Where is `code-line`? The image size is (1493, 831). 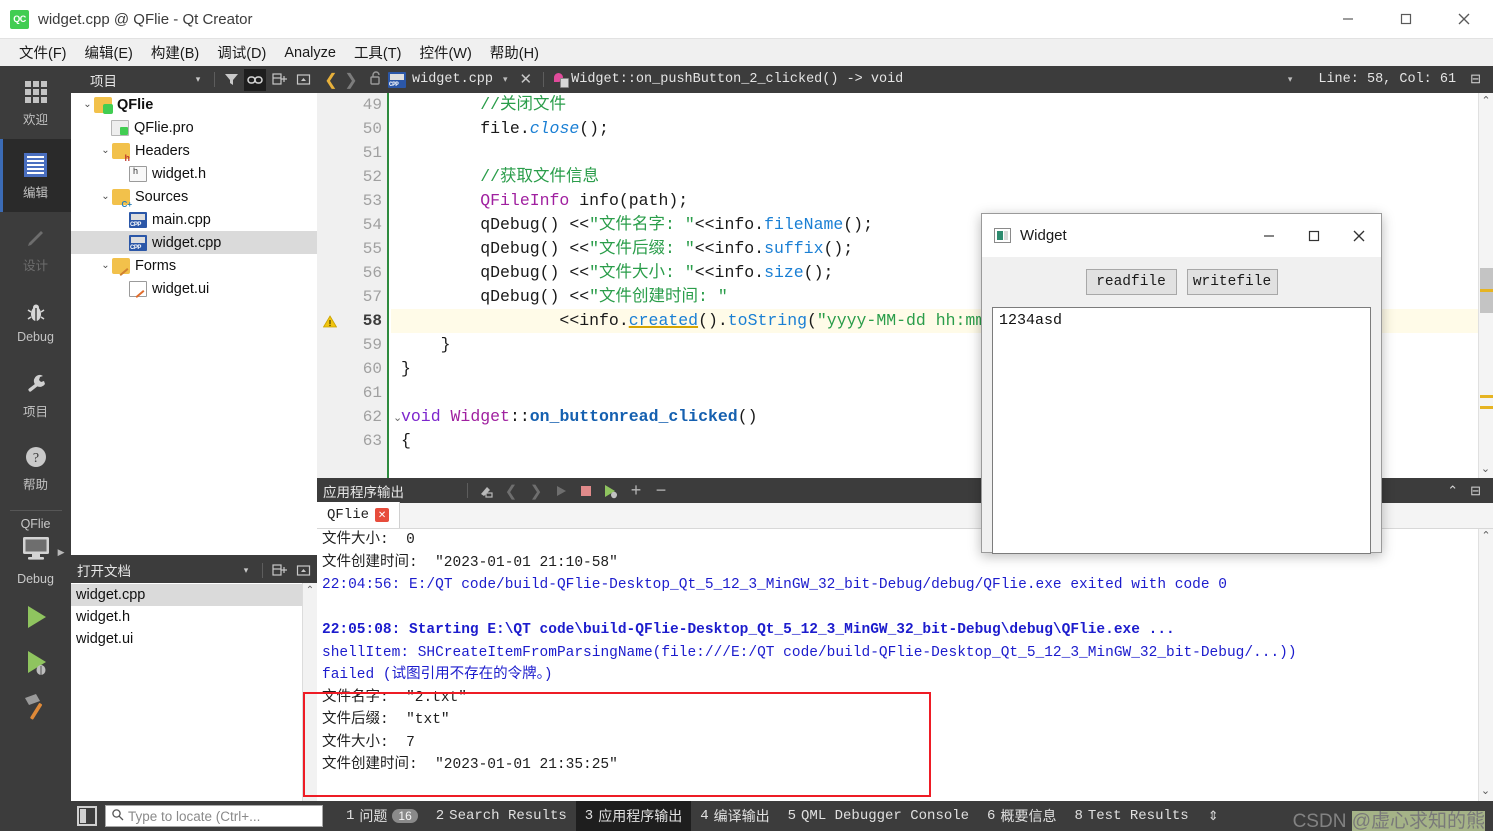
code-line is located at coordinates (936, 153).